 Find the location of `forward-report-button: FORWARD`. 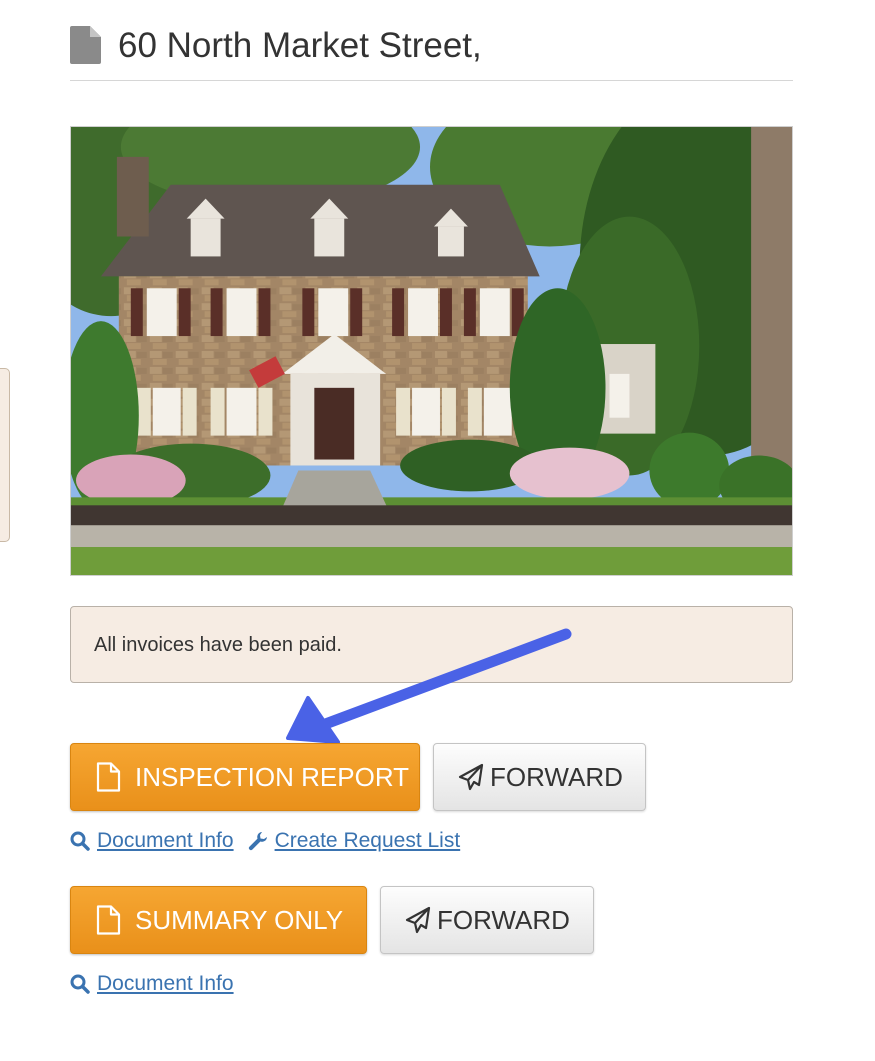

forward-report-button: FORWARD is located at coordinates (539, 777).